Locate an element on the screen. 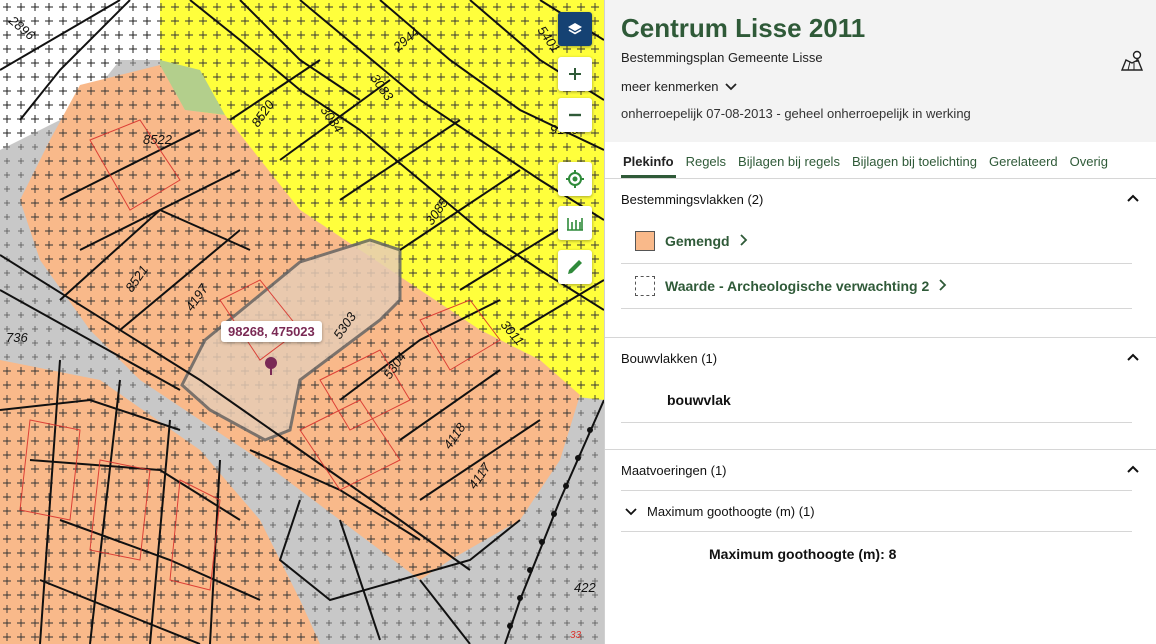 The height and width of the screenshot is (644, 1156). plan-type: Bestemmingsplan Gemeente Lisse is located at coordinates (722, 57).